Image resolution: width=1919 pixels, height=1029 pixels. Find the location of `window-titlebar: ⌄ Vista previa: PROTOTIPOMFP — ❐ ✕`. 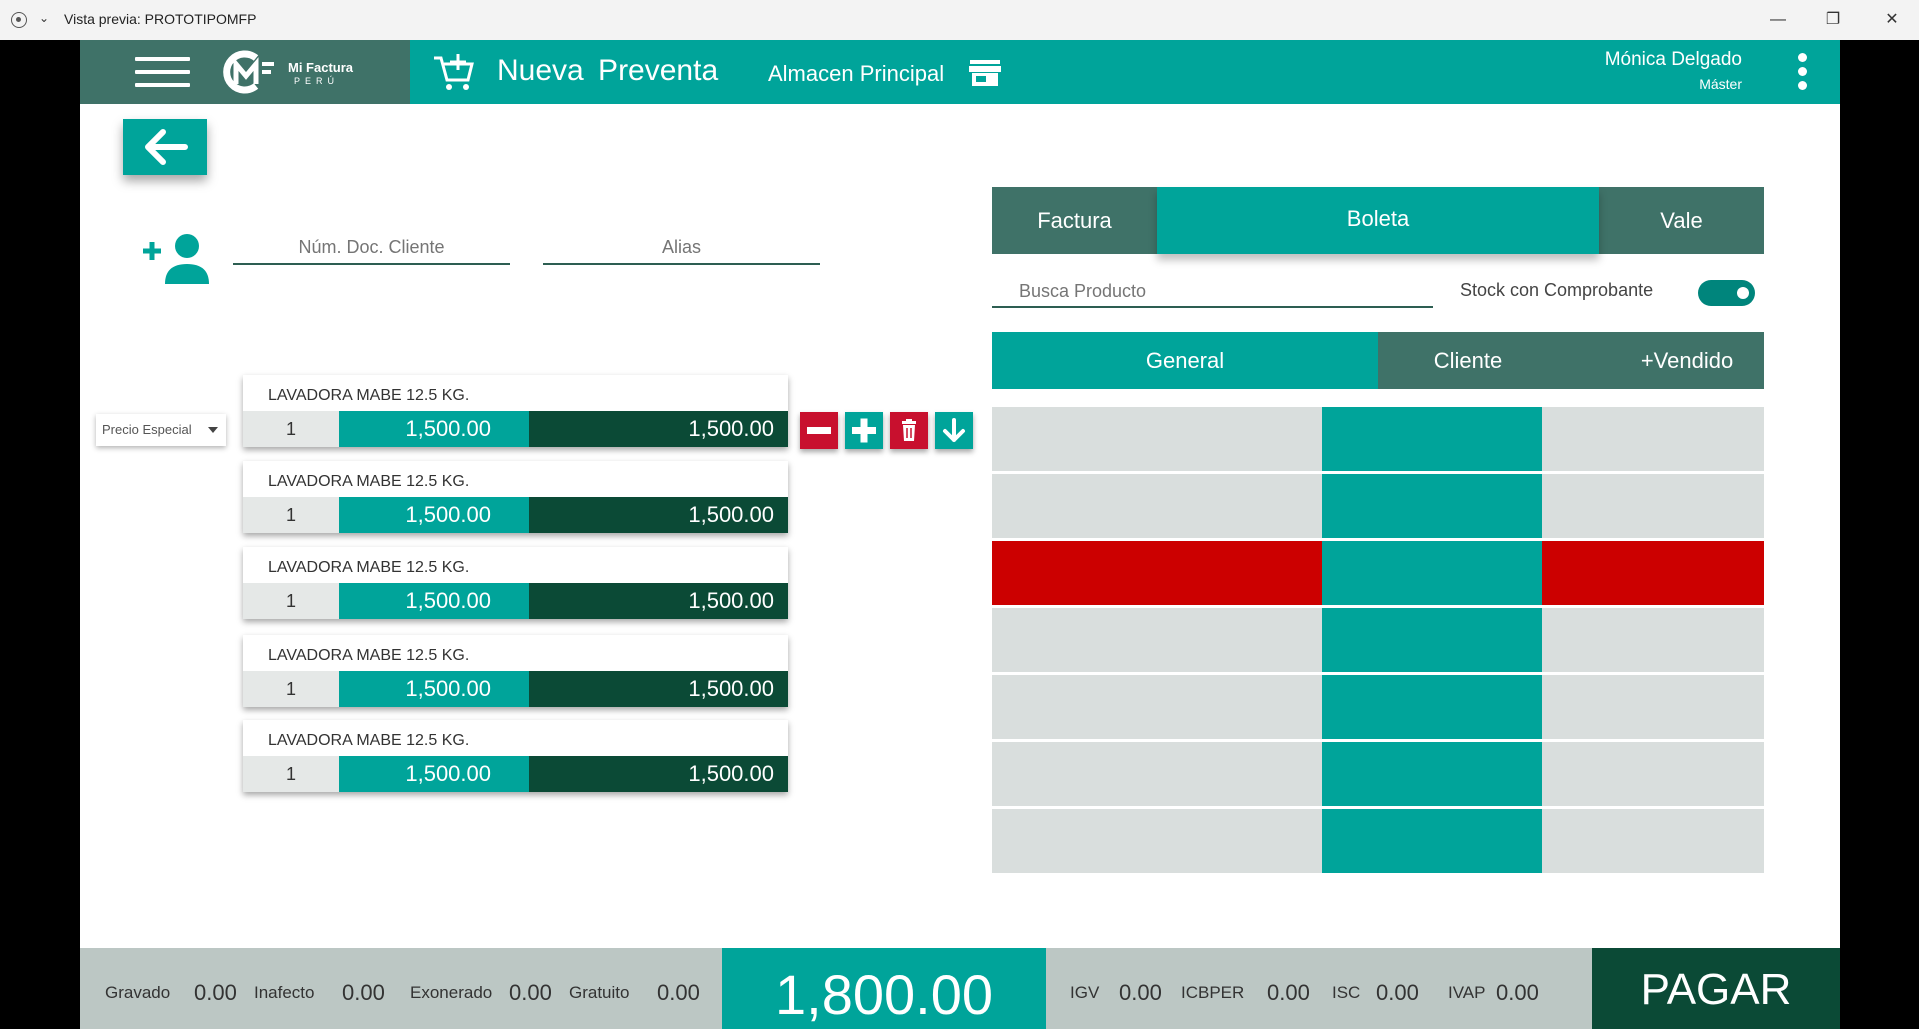

window-titlebar: ⌄ Vista previa: PROTOTIPOMFP — ❐ ✕ is located at coordinates (959, 20).